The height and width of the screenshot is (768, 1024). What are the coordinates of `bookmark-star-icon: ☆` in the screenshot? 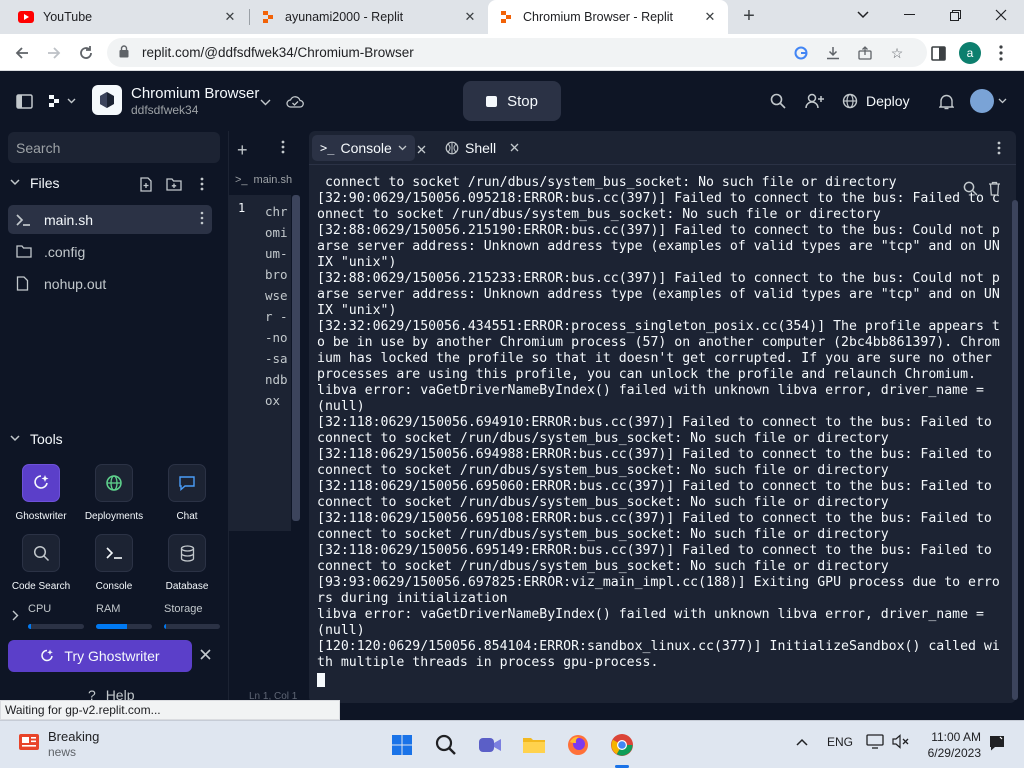 It's located at (897, 53).